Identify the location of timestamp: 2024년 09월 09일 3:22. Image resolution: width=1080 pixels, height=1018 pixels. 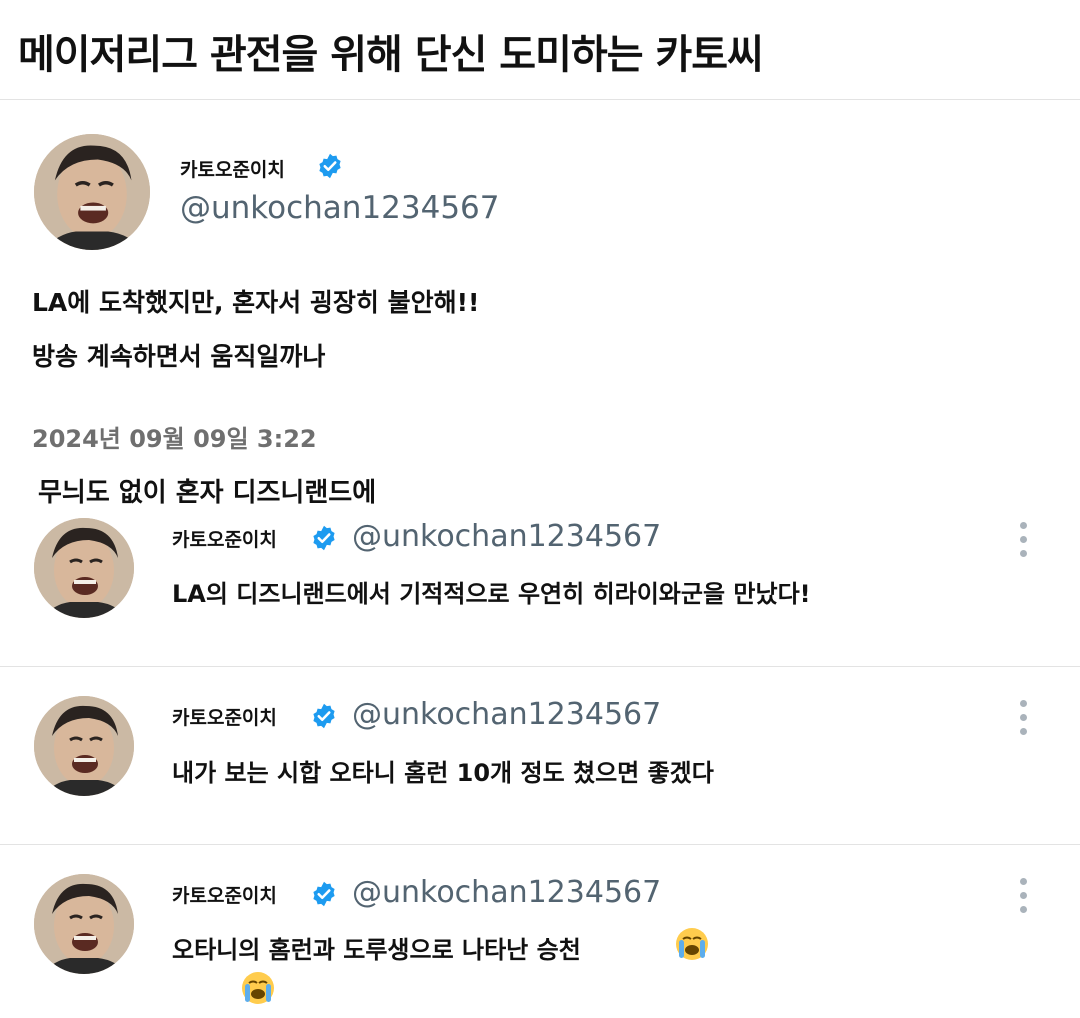
(174, 436).